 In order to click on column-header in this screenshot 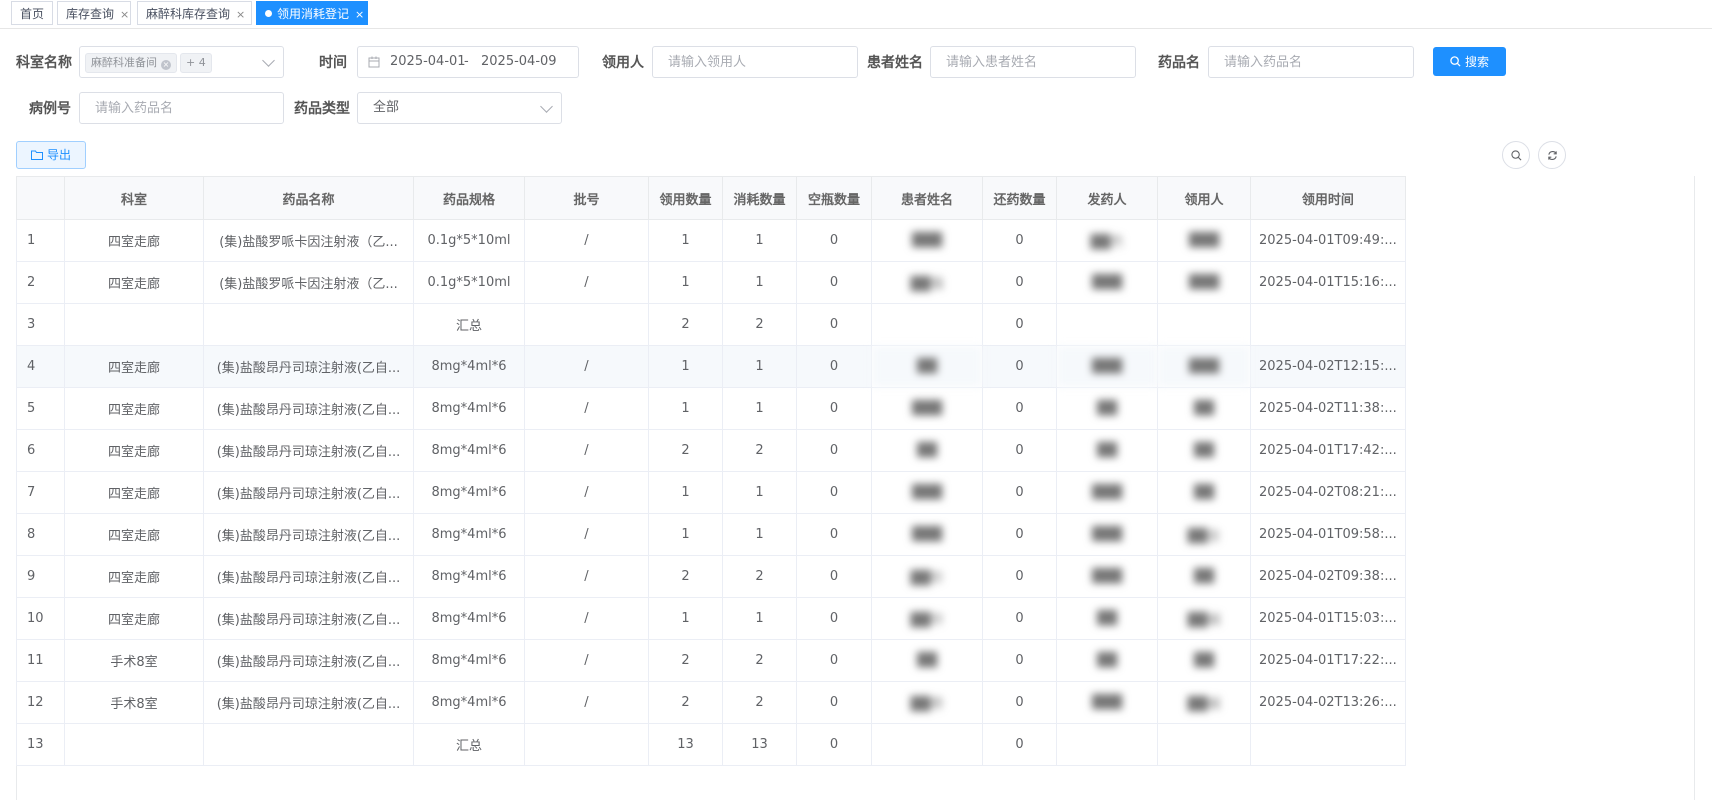, I will do `click(40, 198)`.